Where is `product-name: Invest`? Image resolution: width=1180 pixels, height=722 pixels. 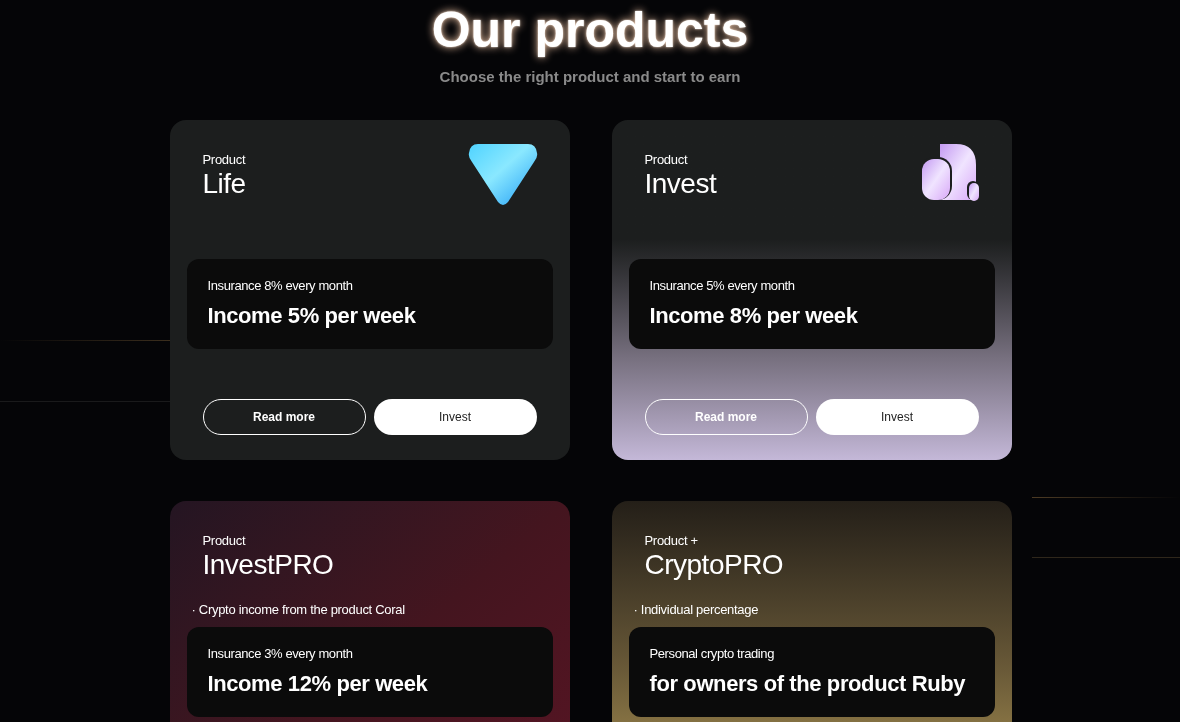 product-name: Invest is located at coordinates (680, 184).